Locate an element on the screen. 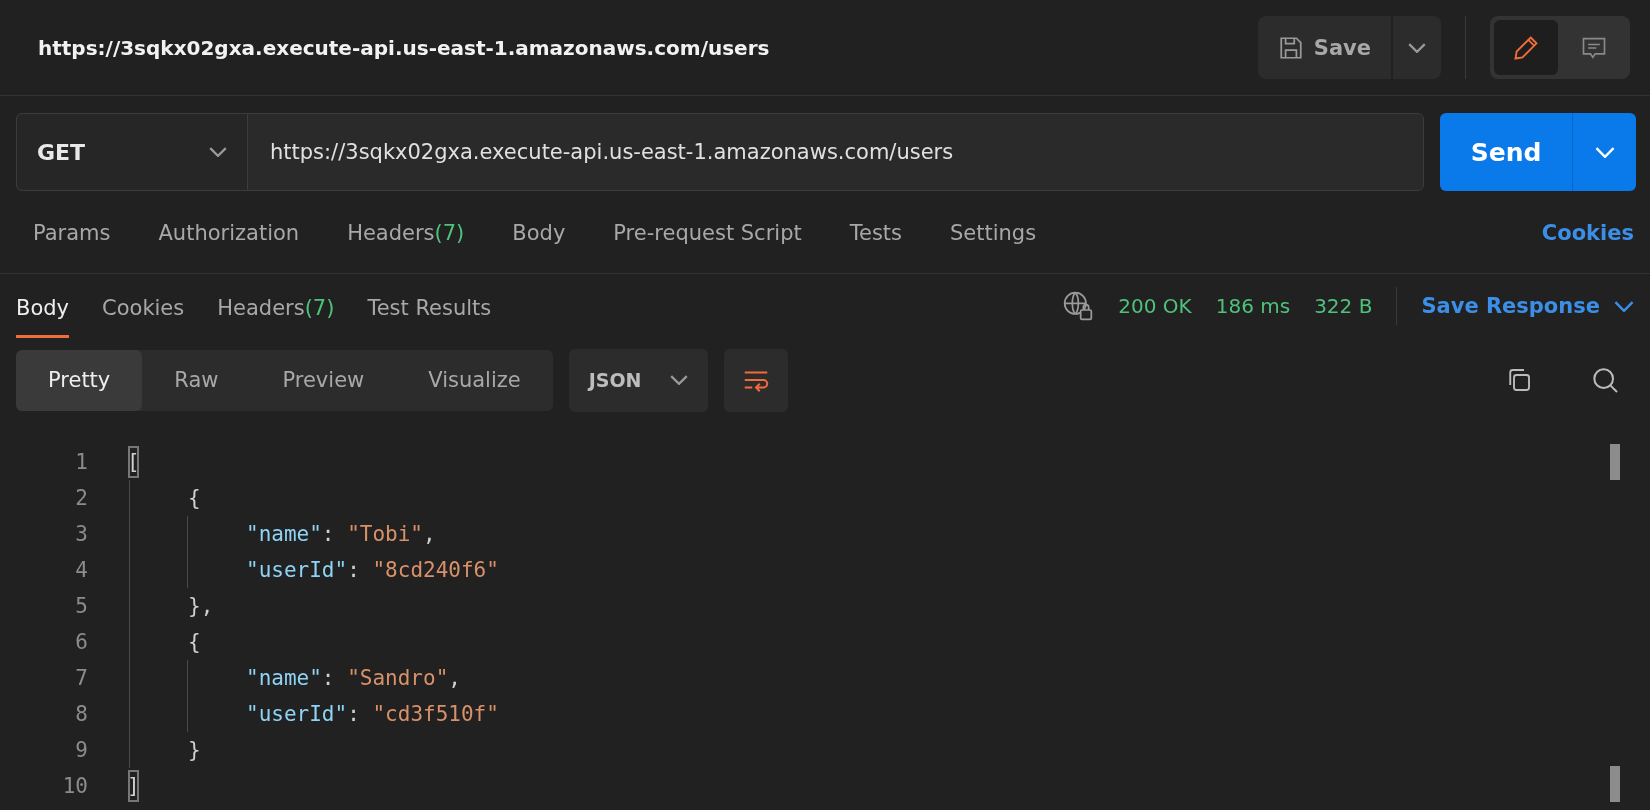 The image size is (1650, 810). code-line: "name": "Tobi", is located at coordinates (341, 534).